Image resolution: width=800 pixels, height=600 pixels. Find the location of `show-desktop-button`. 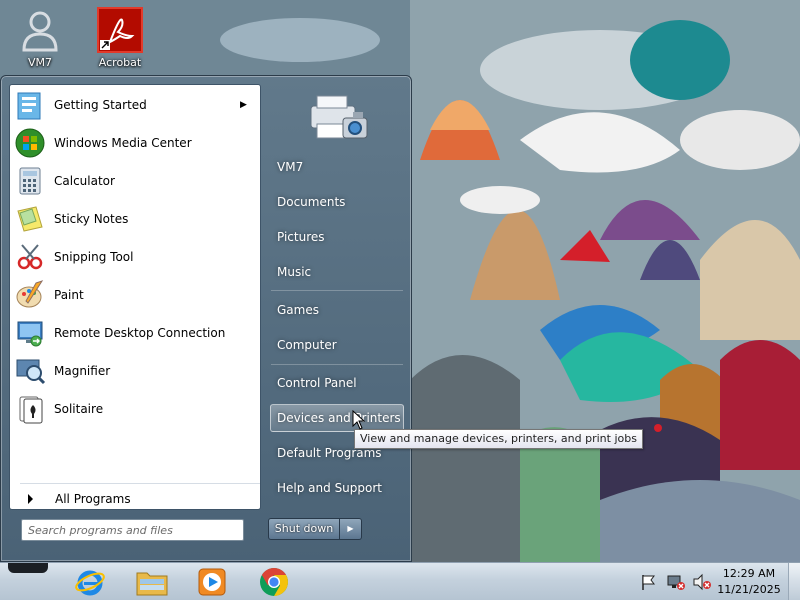

show-desktop-button is located at coordinates (794, 581).